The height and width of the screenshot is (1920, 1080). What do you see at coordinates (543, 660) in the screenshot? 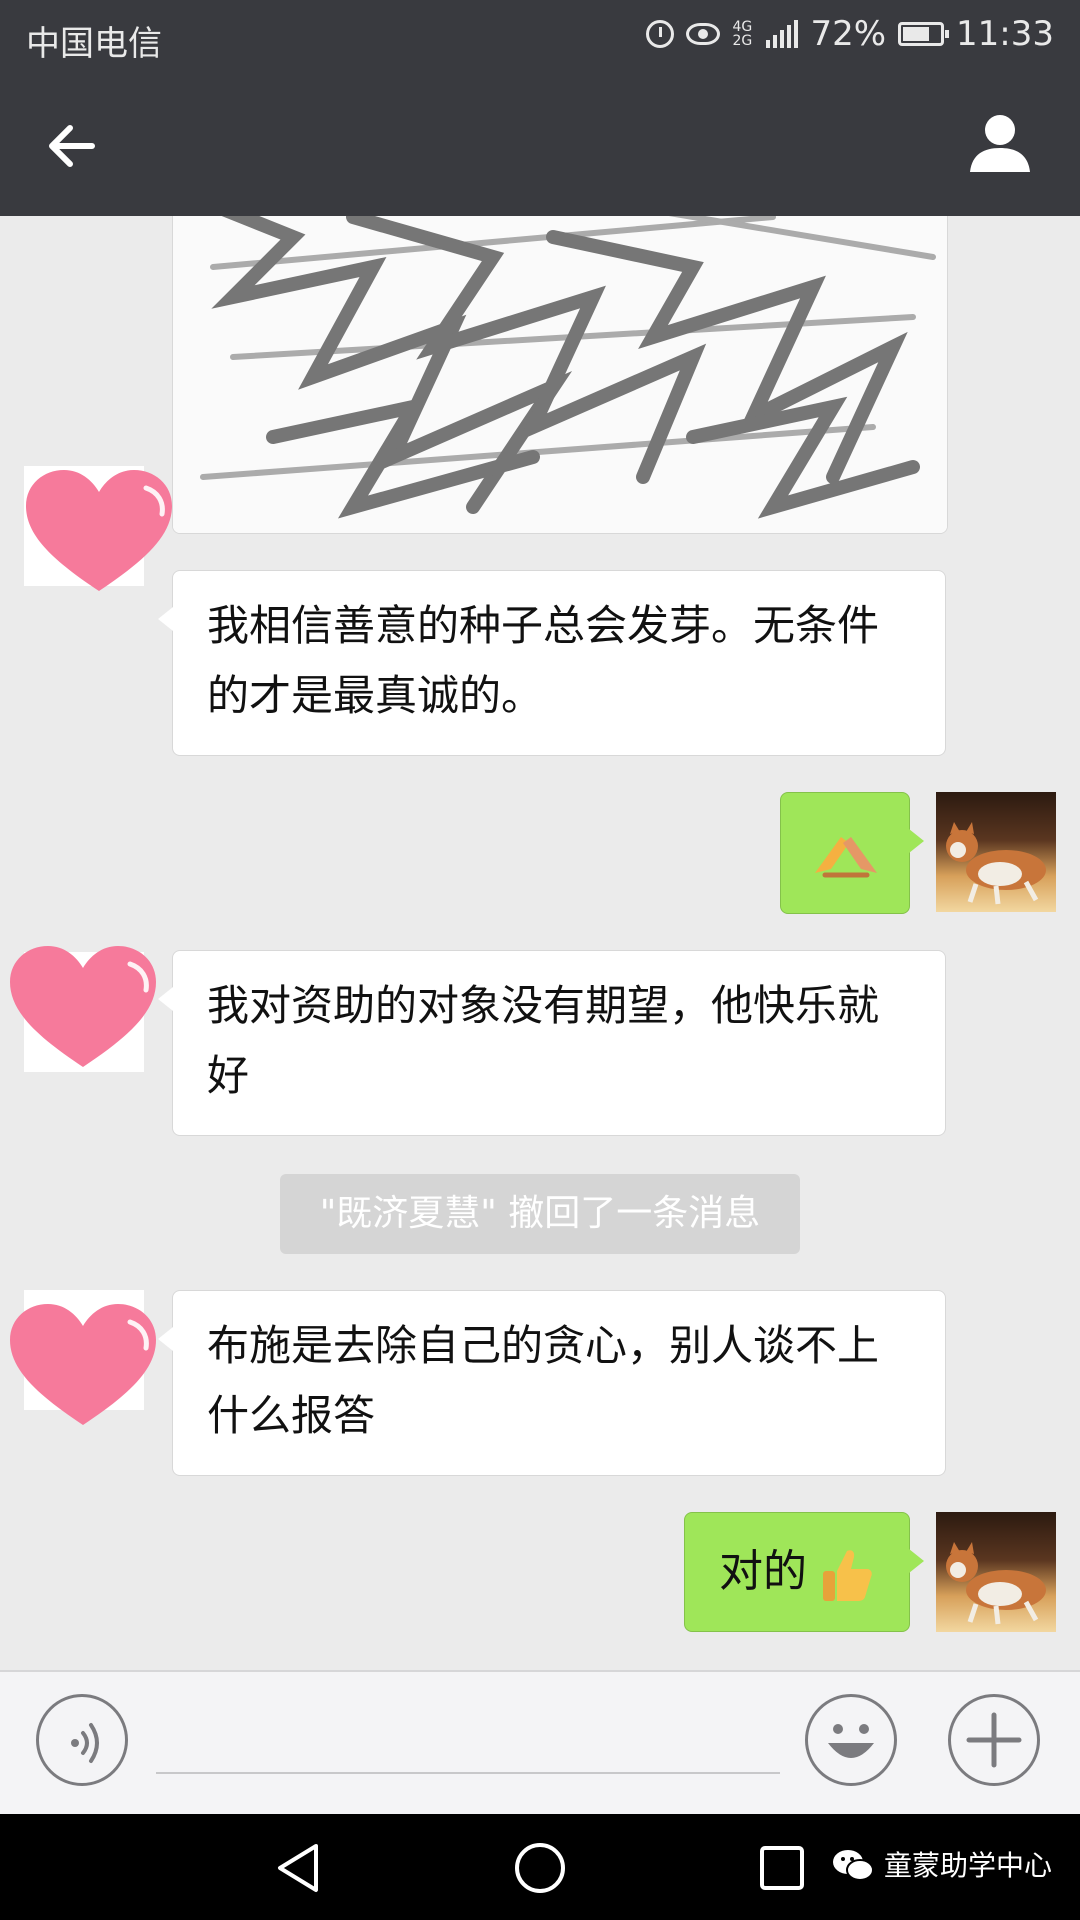
I see `message-text: 我相信善意的种子总会发芽。无条件的才是最真诚的。` at bounding box center [543, 660].